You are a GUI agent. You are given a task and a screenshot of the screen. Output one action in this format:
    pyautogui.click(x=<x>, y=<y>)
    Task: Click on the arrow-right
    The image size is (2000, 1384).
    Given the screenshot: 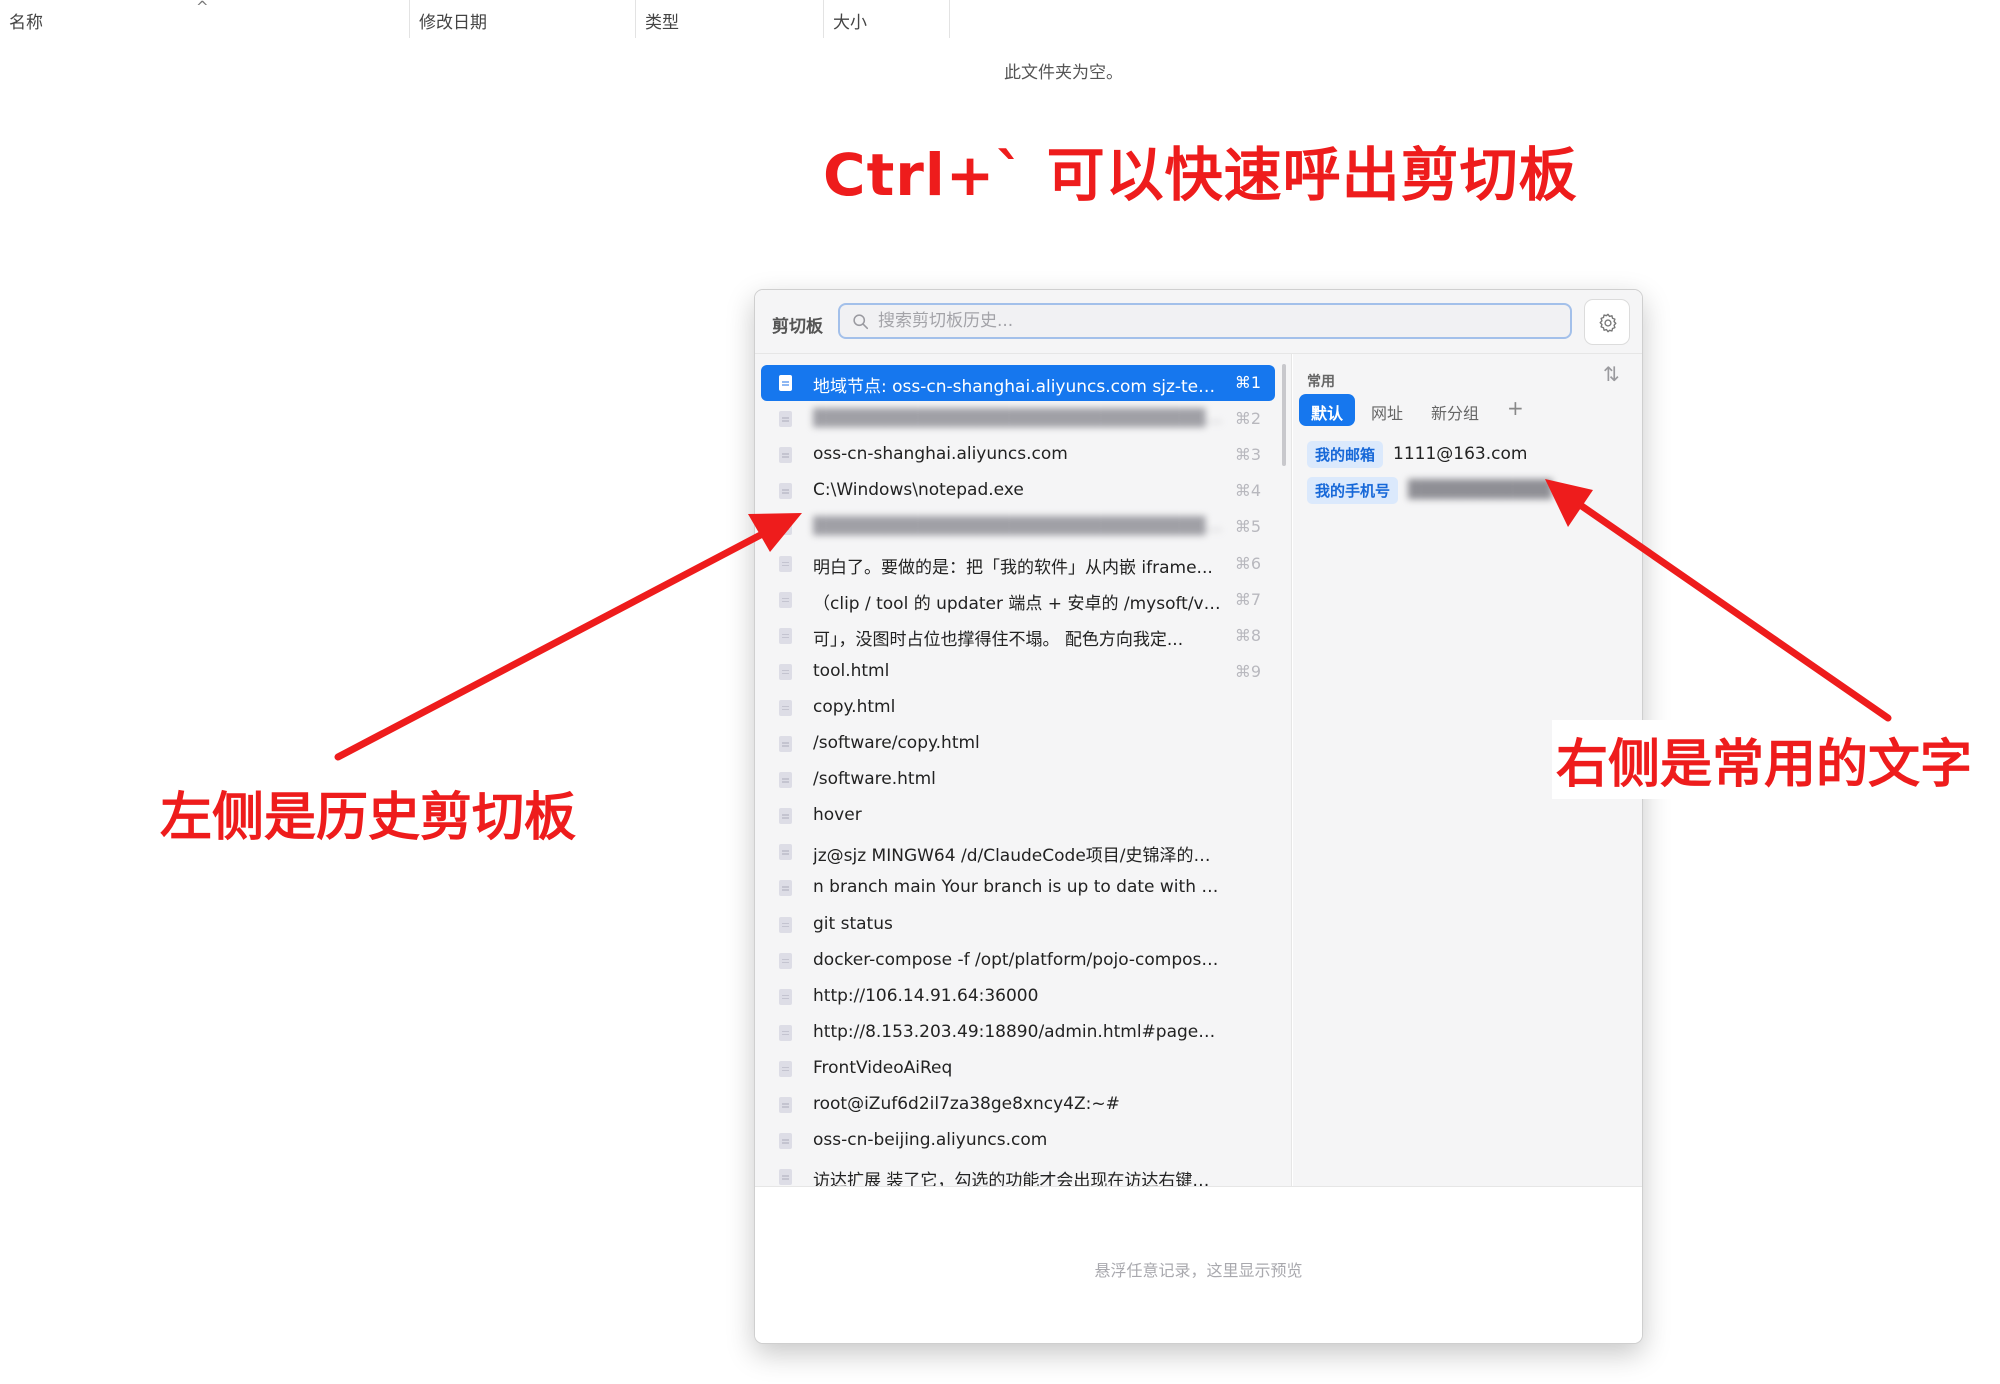 What is the action you would take?
    pyautogui.click(x=1718, y=600)
    